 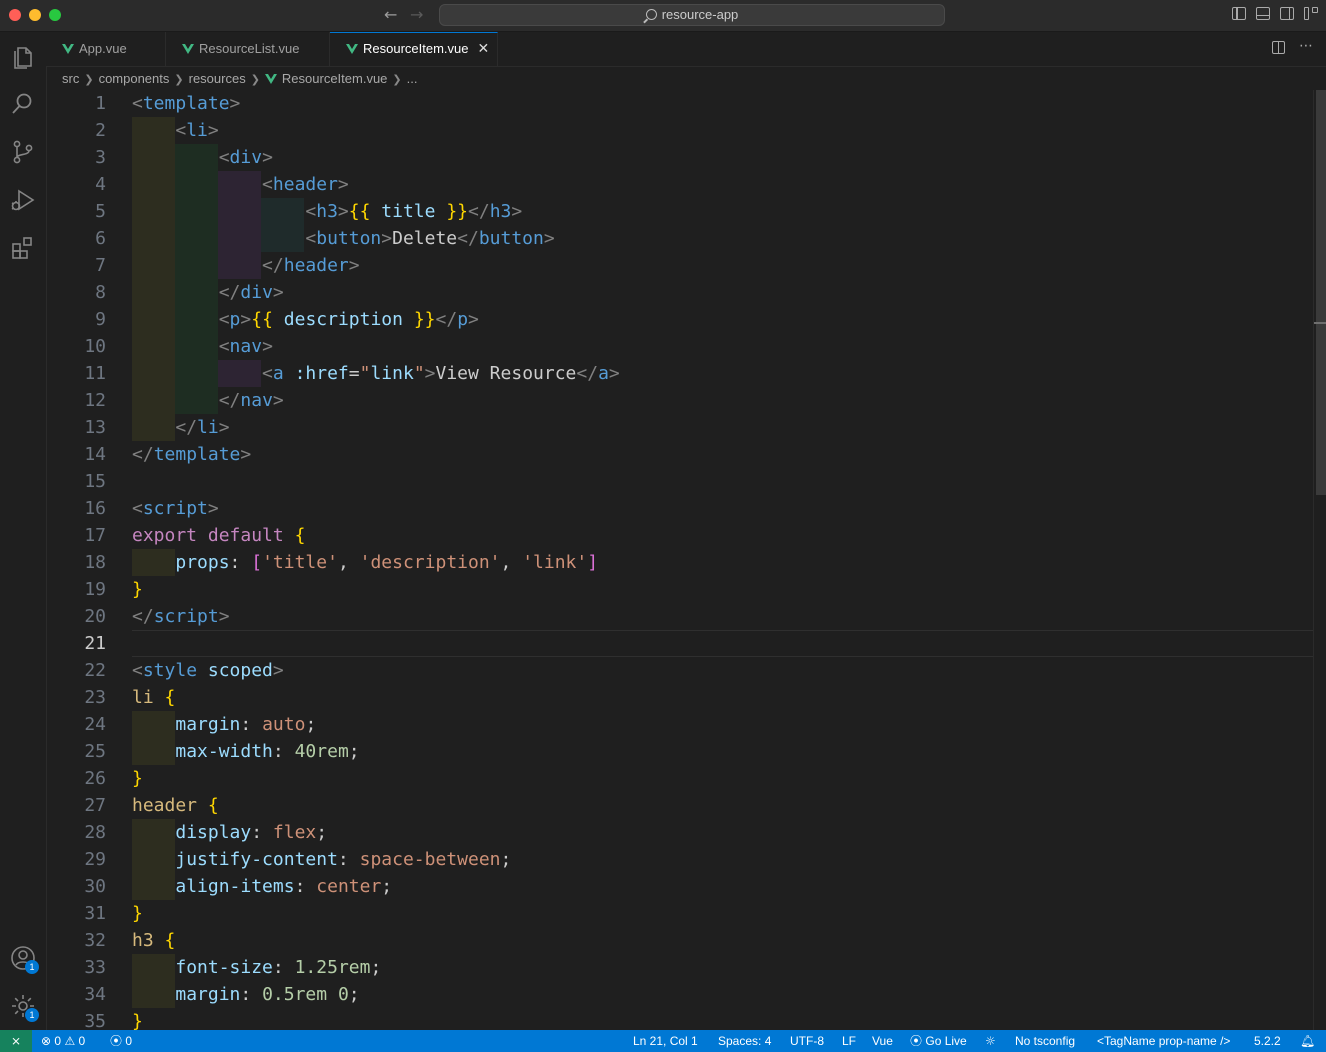 I want to click on command-center: resource-app, so click(x=692, y=15).